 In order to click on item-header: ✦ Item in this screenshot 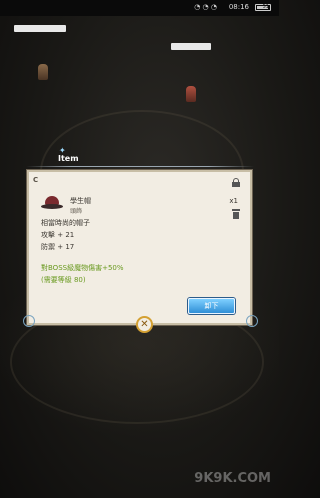, I will do `click(139, 158)`.